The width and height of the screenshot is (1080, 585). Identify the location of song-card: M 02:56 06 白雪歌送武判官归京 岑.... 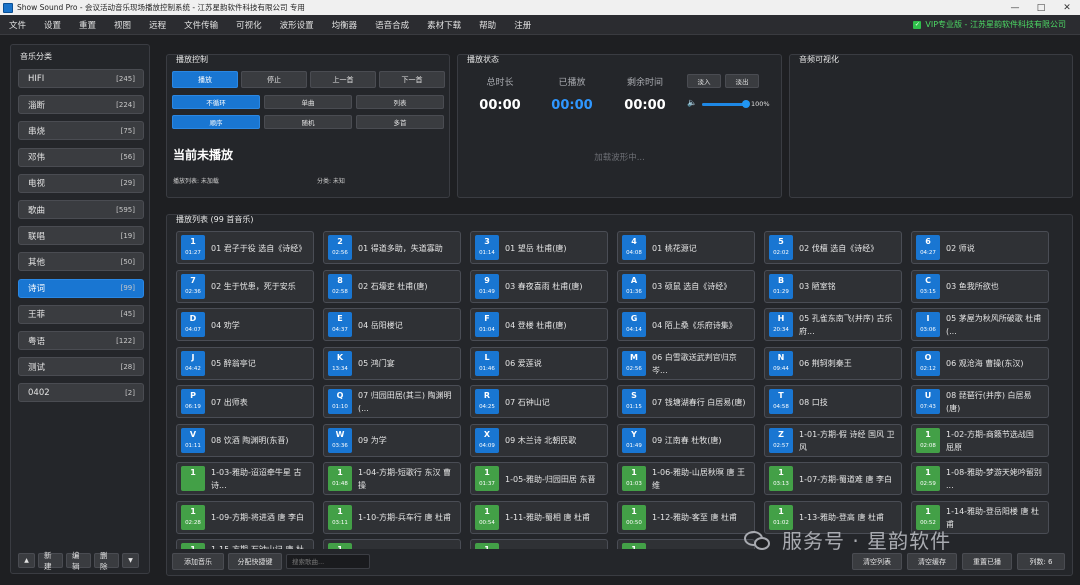
(686, 363).